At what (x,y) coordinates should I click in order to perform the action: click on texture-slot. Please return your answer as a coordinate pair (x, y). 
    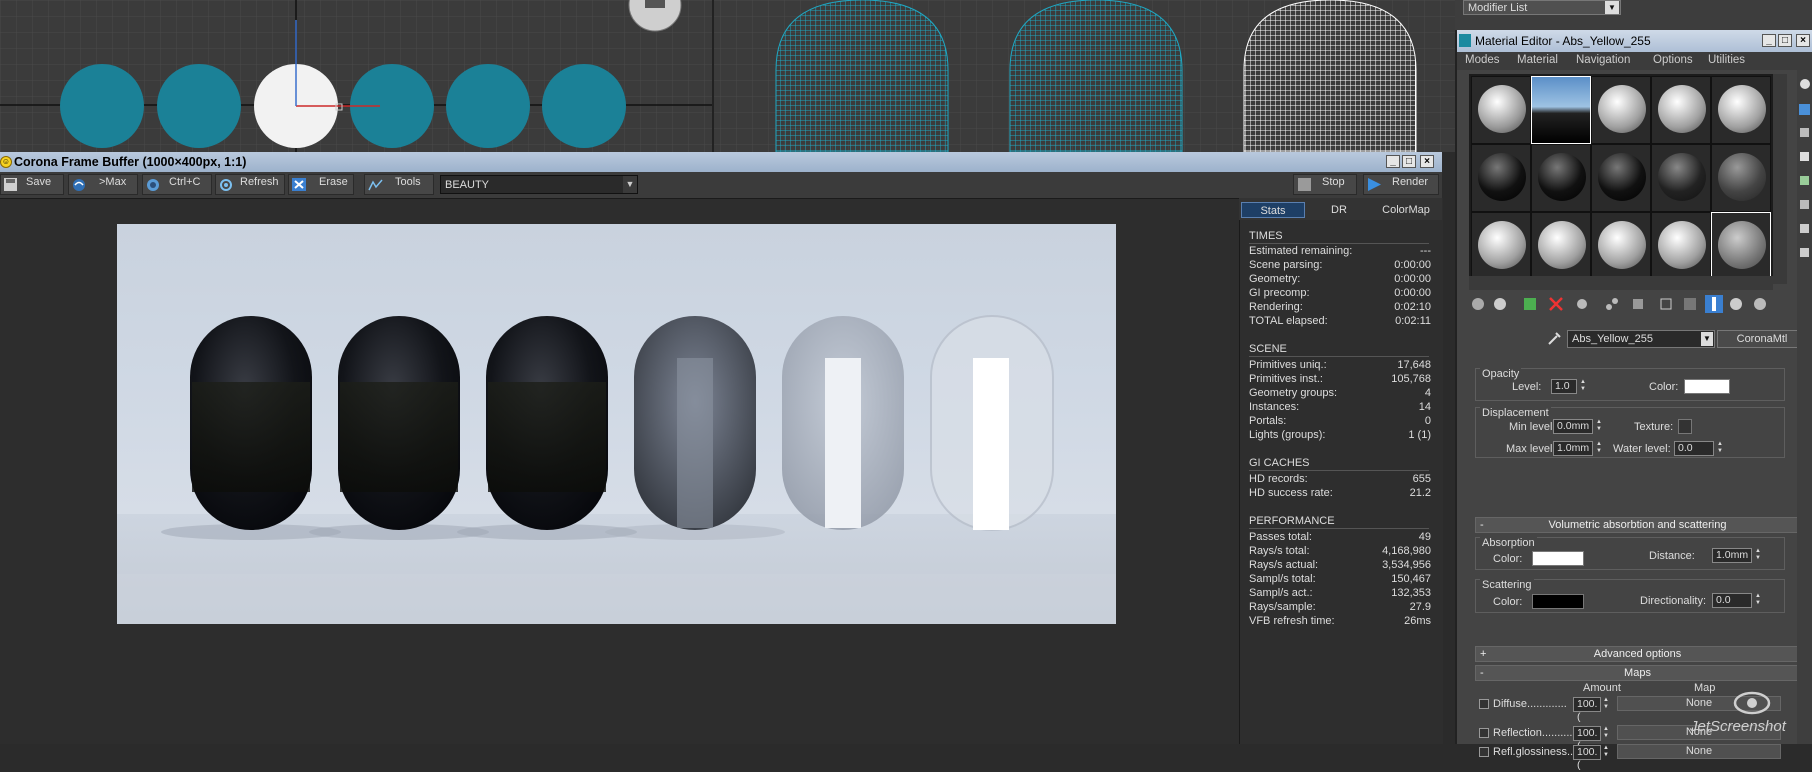
    Looking at the image, I should click on (1685, 426).